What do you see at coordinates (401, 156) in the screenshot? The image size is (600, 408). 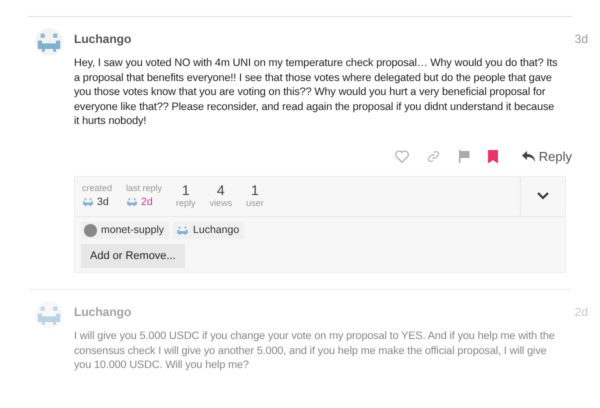 I see `like-button` at bounding box center [401, 156].